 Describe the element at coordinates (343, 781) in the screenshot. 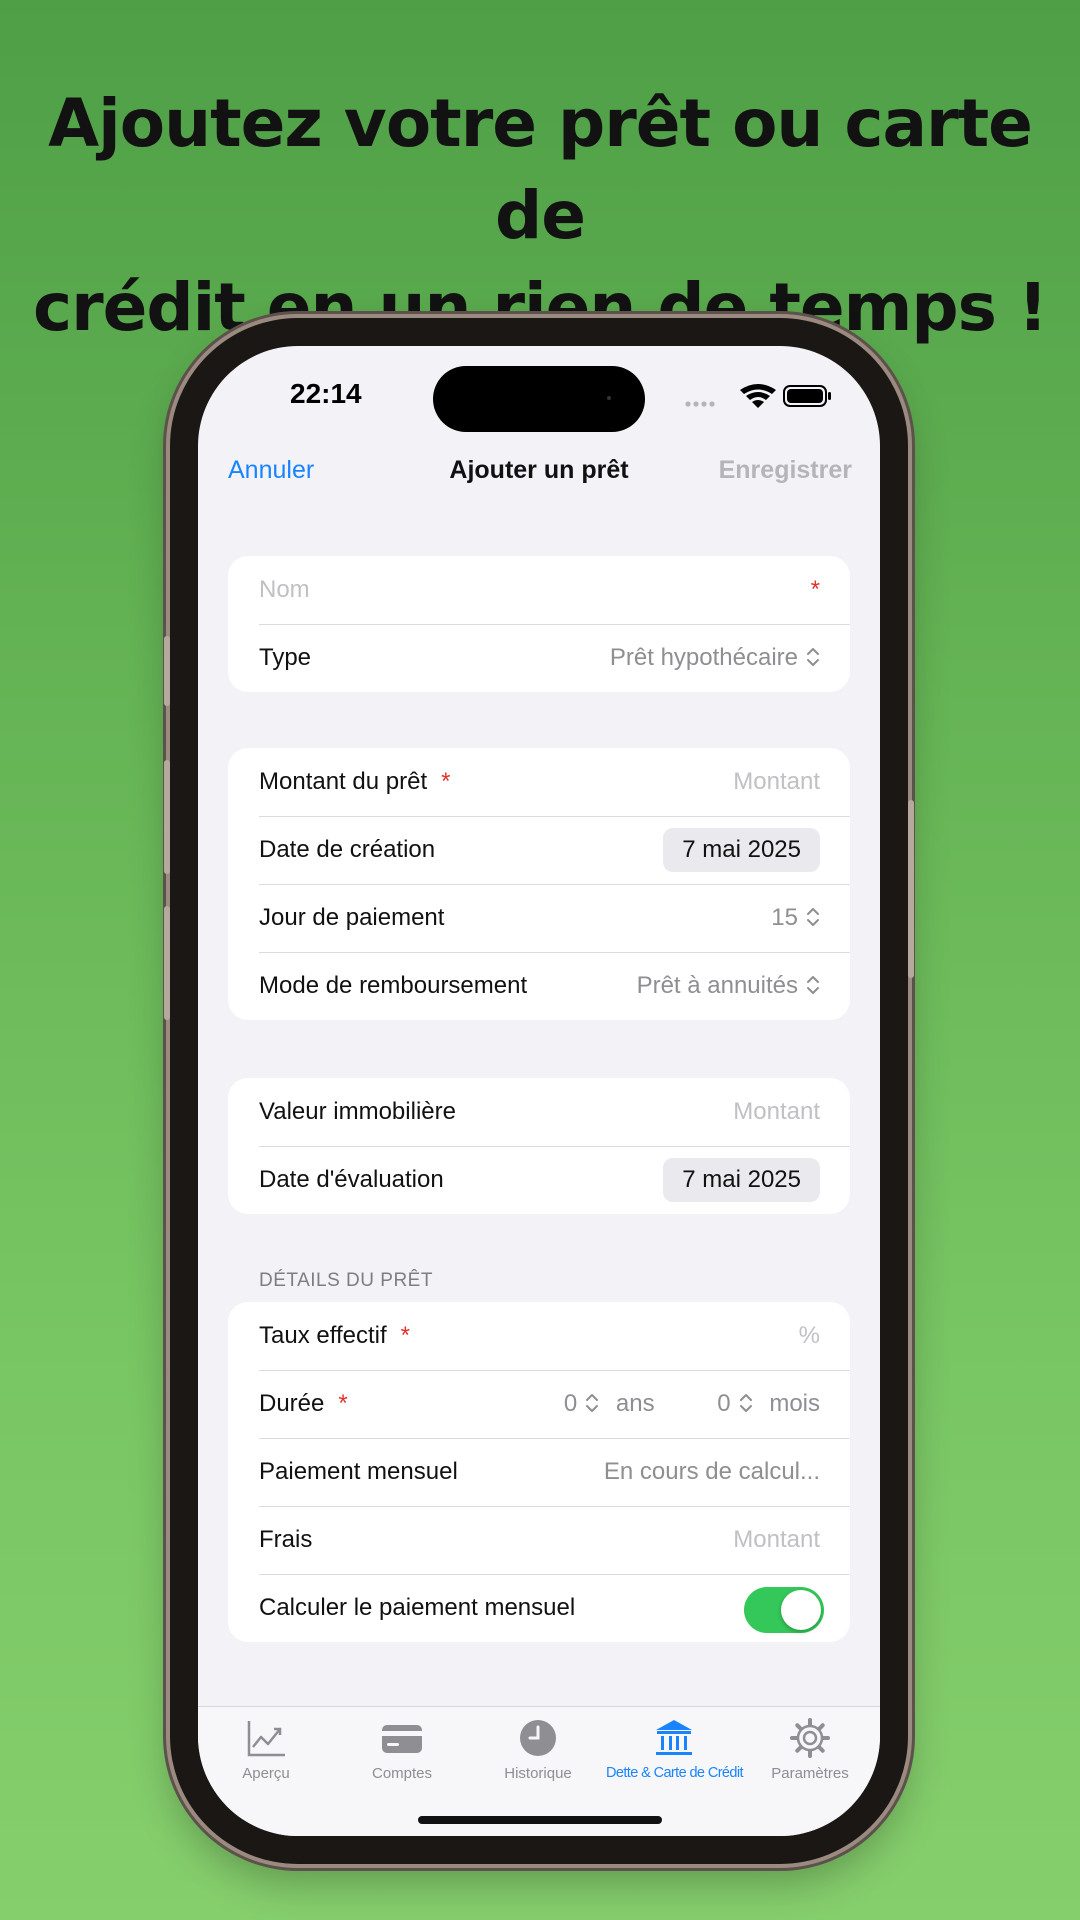

I see `amount-label: Montant du prêt` at that location.